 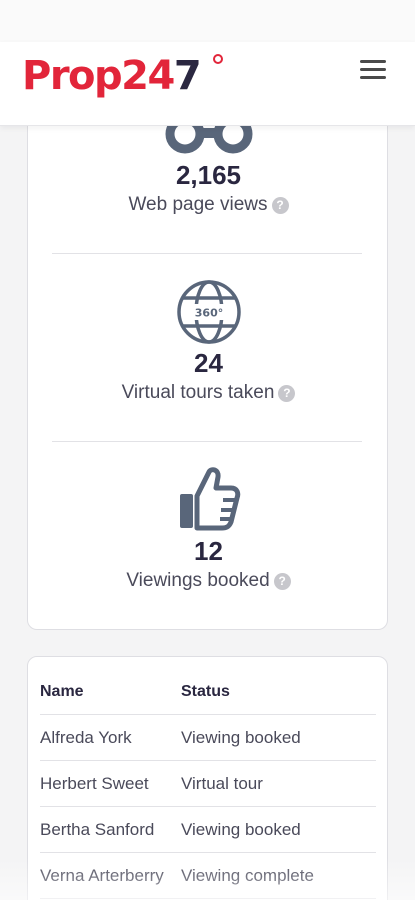 I want to click on table-row: Alfreda York Viewing booked, so click(x=208, y=738).